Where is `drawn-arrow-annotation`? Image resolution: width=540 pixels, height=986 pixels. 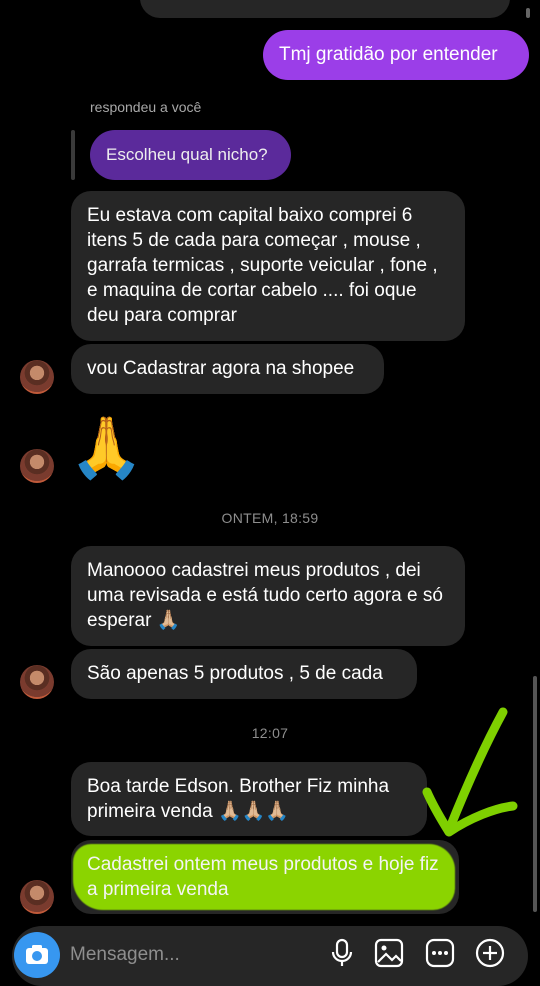 drawn-arrow-annotation is located at coordinates (470, 772).